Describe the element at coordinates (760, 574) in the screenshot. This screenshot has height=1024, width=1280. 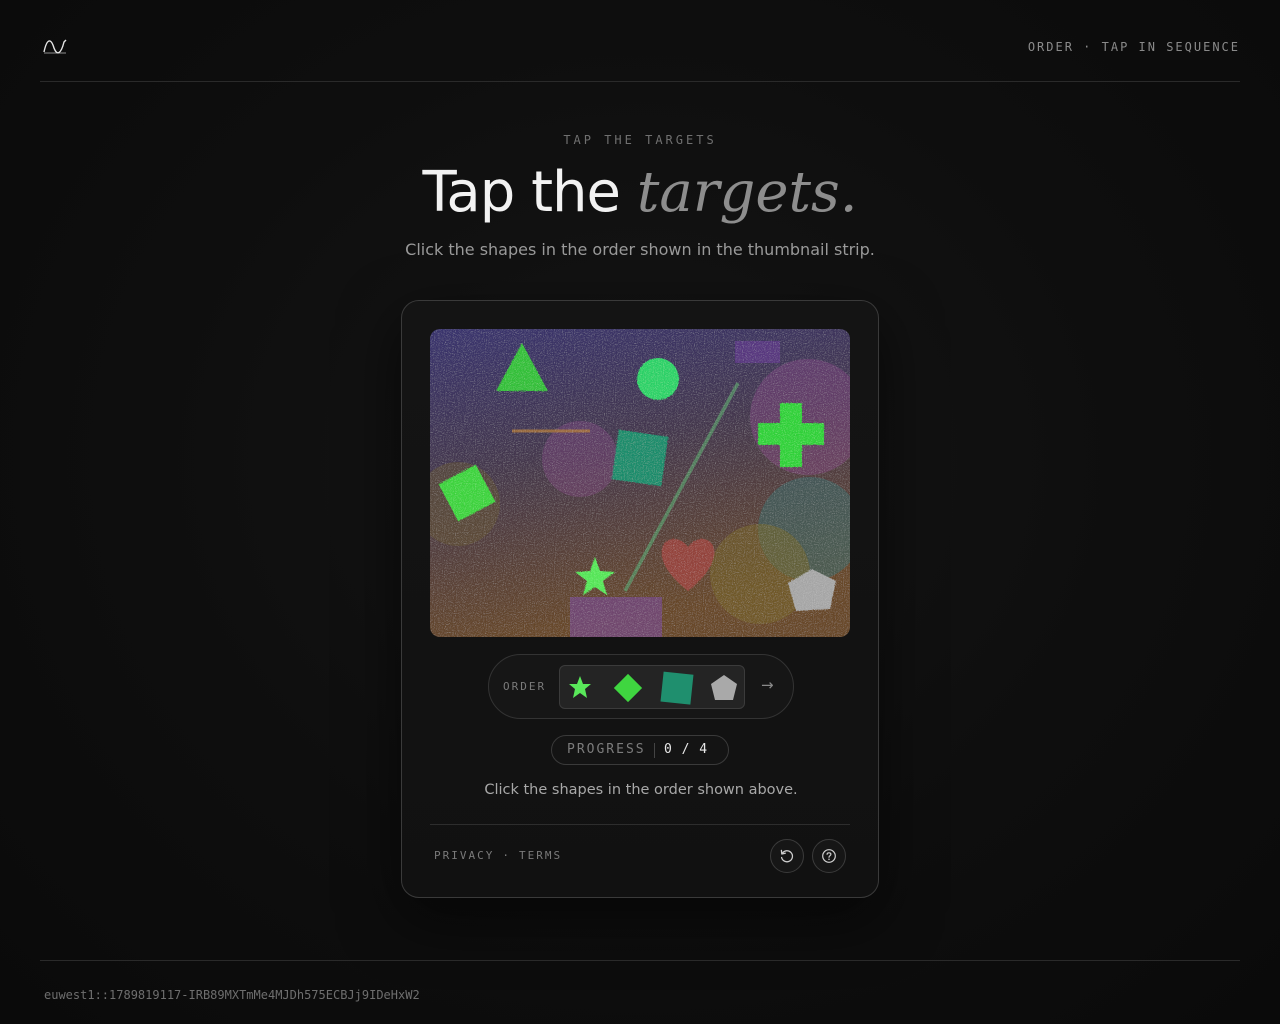
I see `decor-blob` at that location.